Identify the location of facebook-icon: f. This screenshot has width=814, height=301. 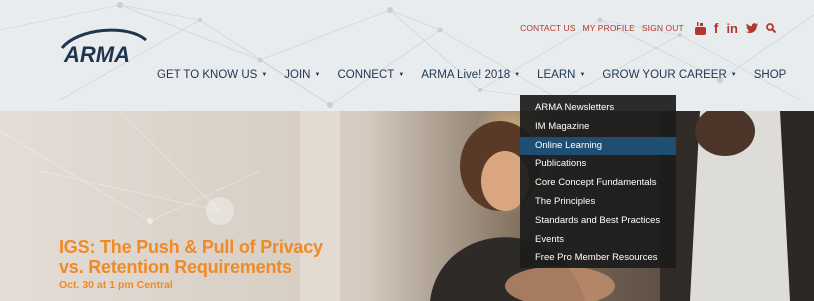
(716, 28).